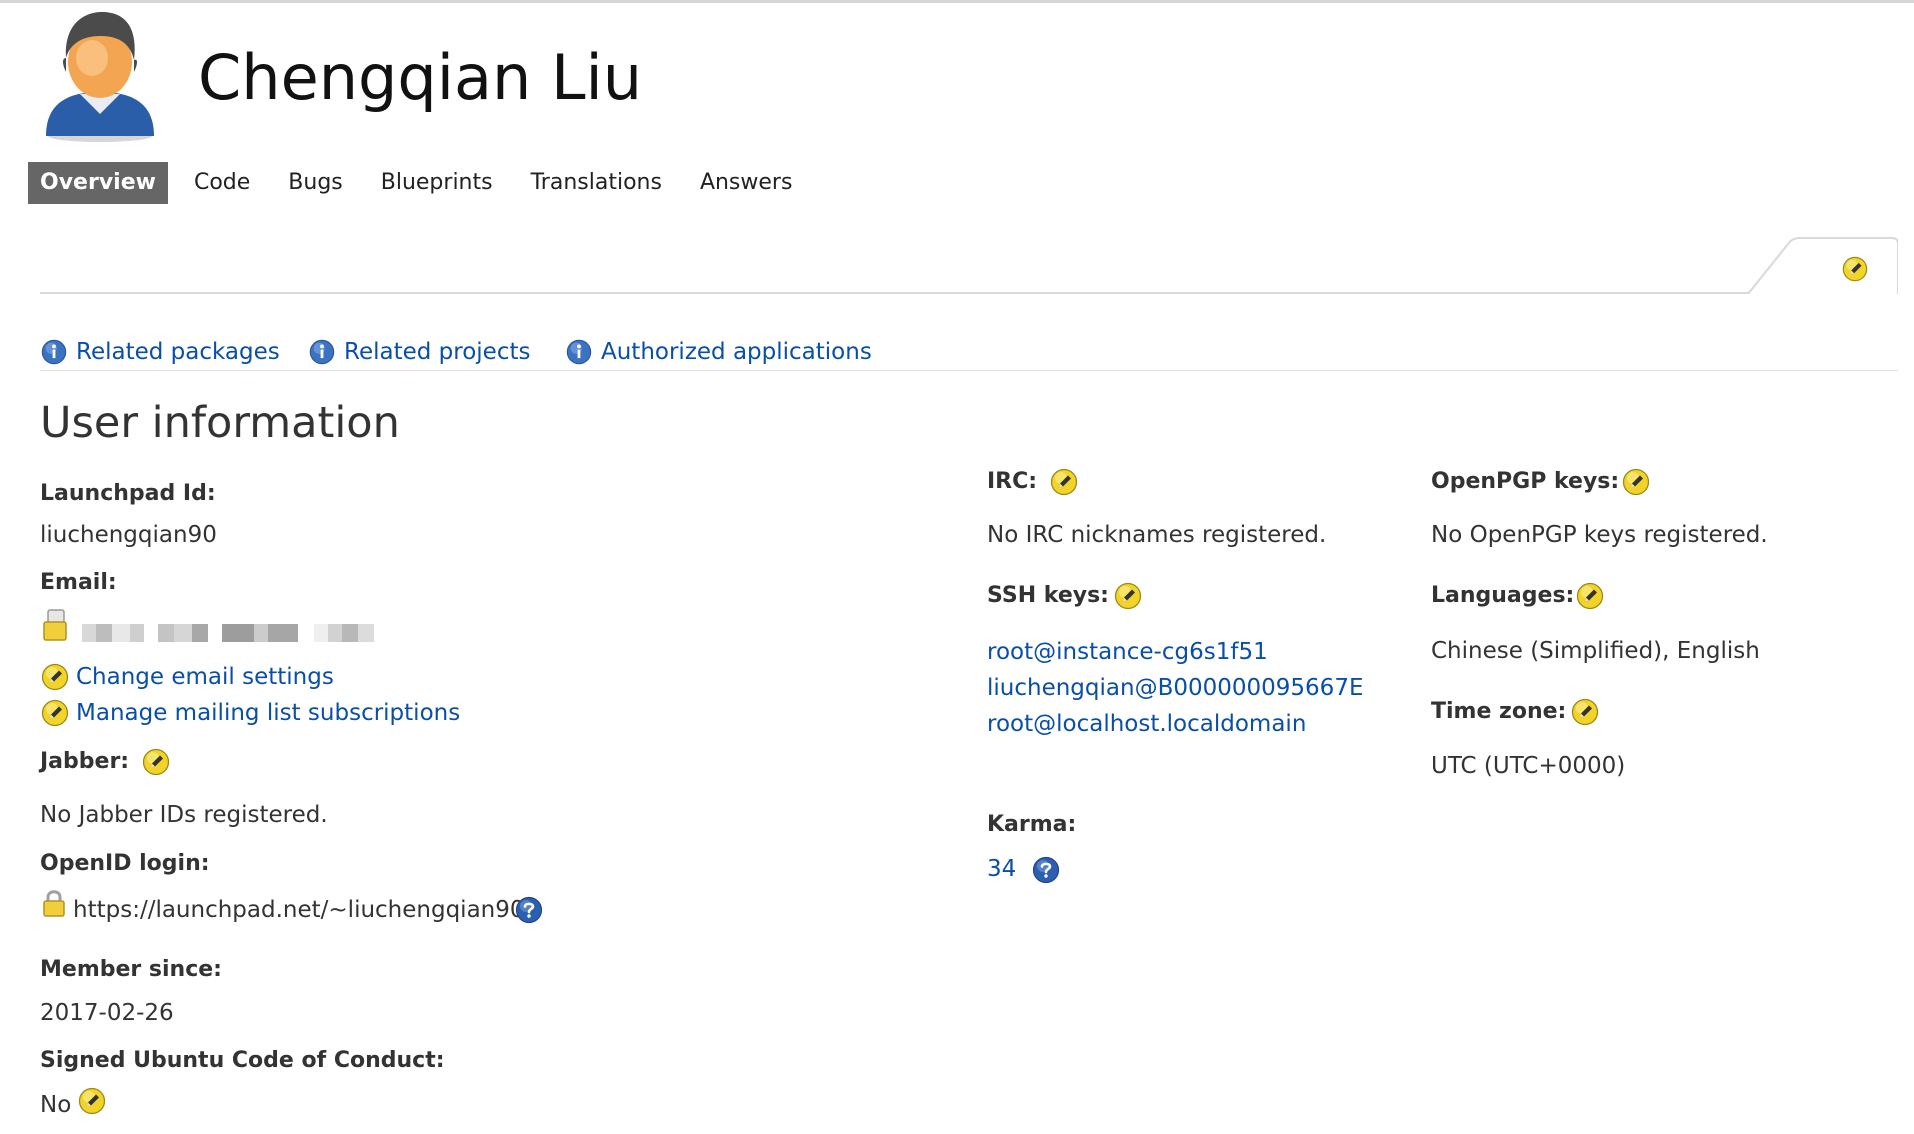 The width and height of the screenshot is (1914, 1134). I want to click on edit-code-of-conduct-icon, so click(92, 1101).